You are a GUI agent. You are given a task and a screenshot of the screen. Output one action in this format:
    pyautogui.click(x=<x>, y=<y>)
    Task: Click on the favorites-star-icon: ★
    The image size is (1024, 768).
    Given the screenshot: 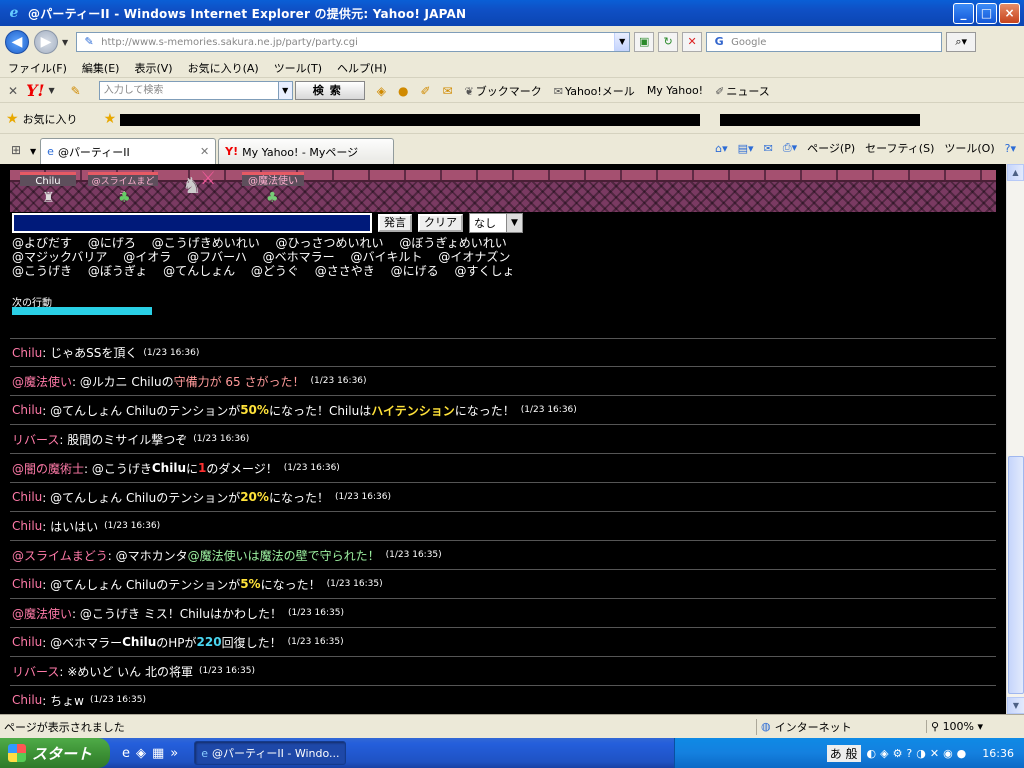 What is the action you would take?
    pyautogui.click(x=12, y=119)
    